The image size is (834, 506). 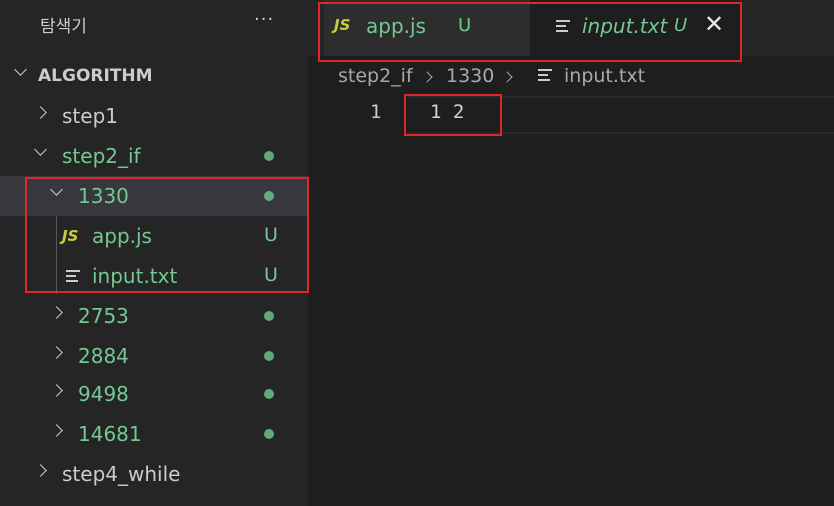 What do you see at coordinates (376, 112) in the screenshot?
I see `line-number: 1` at bounding box center [376, 112].